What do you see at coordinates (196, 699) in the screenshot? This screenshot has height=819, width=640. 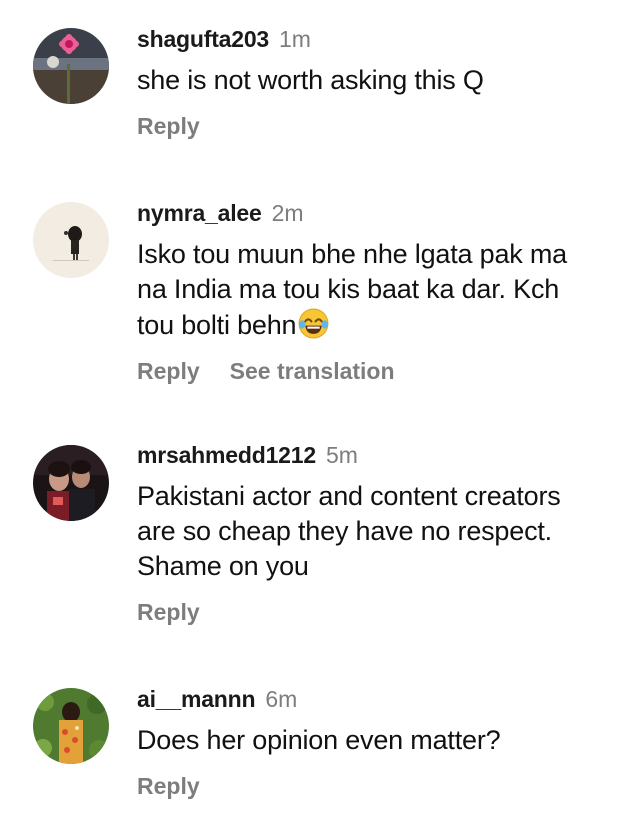 I see `comment-username: ai__mannn` at bounding box center [196, 699].